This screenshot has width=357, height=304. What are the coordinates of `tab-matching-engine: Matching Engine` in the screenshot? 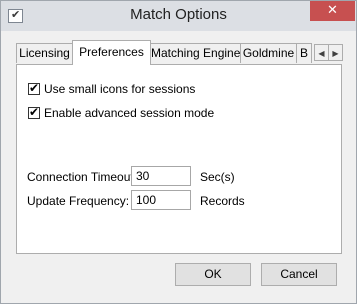 It's located at (195, 53).